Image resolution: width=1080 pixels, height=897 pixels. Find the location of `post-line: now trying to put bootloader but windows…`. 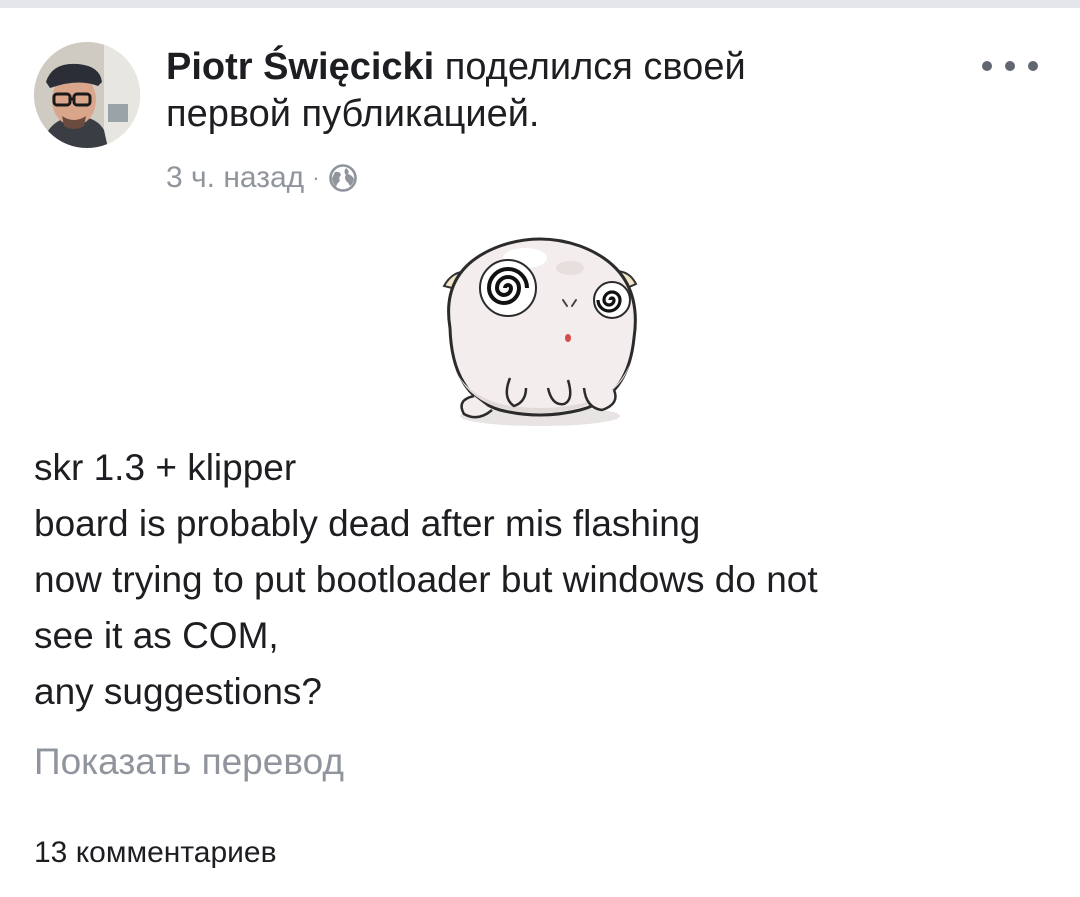

post-line: now trying to put bootloader but windows… is located at coordinates (426, 579).